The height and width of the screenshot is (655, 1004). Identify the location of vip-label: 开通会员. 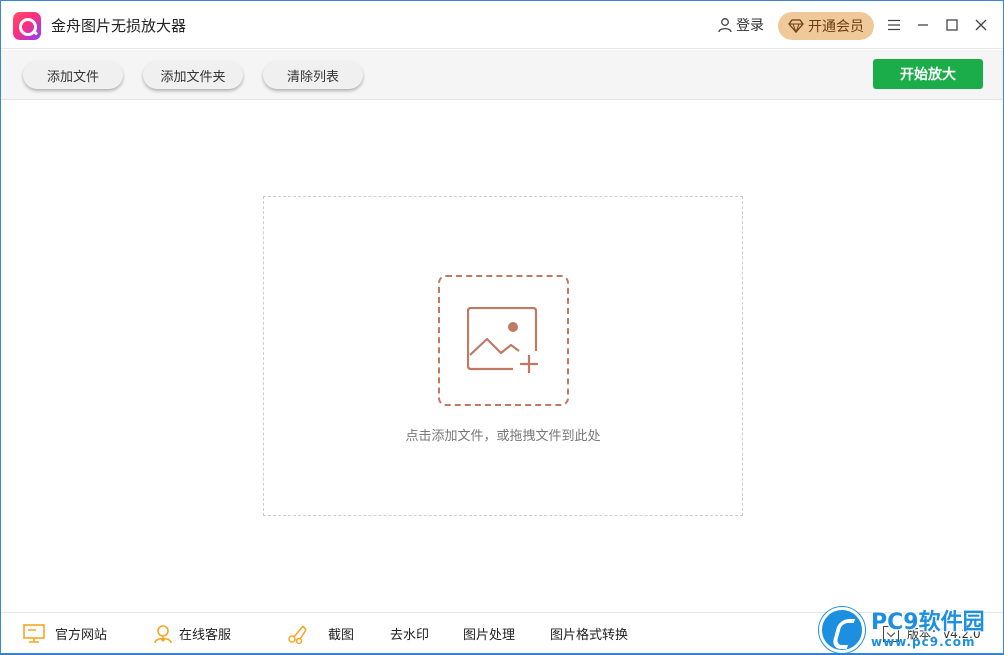
(836, 27).